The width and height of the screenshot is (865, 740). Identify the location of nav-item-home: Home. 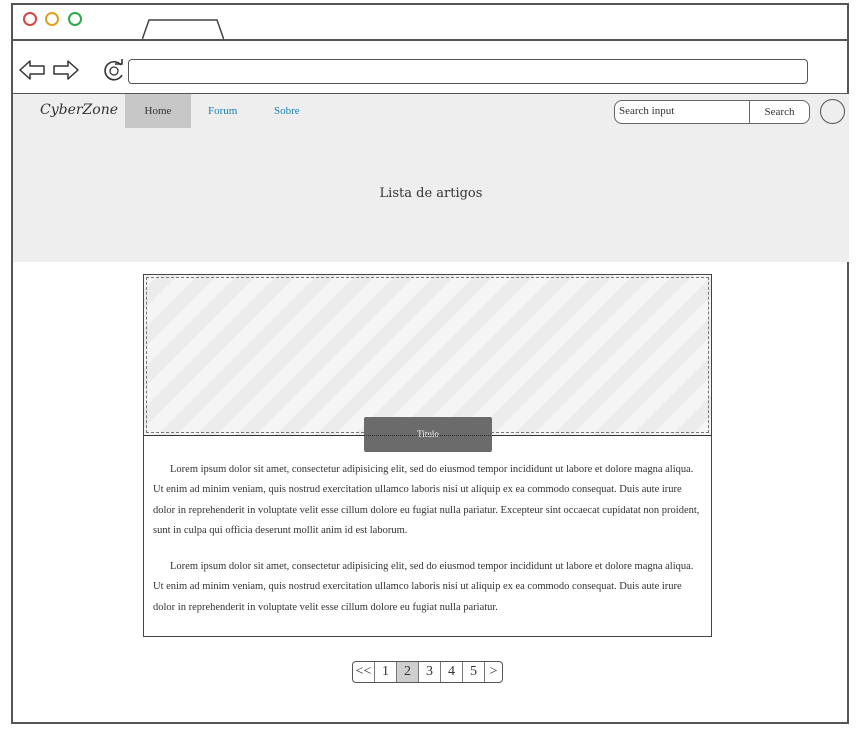
(158, 111).